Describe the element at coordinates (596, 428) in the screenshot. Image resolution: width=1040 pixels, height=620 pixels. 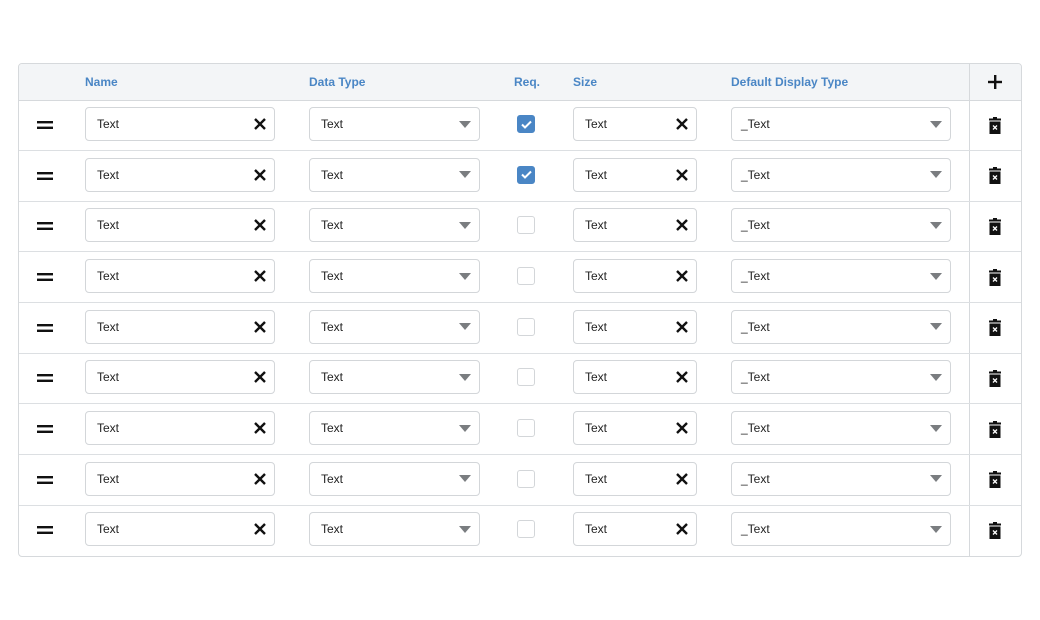
I see `size-value: Text` at that location.